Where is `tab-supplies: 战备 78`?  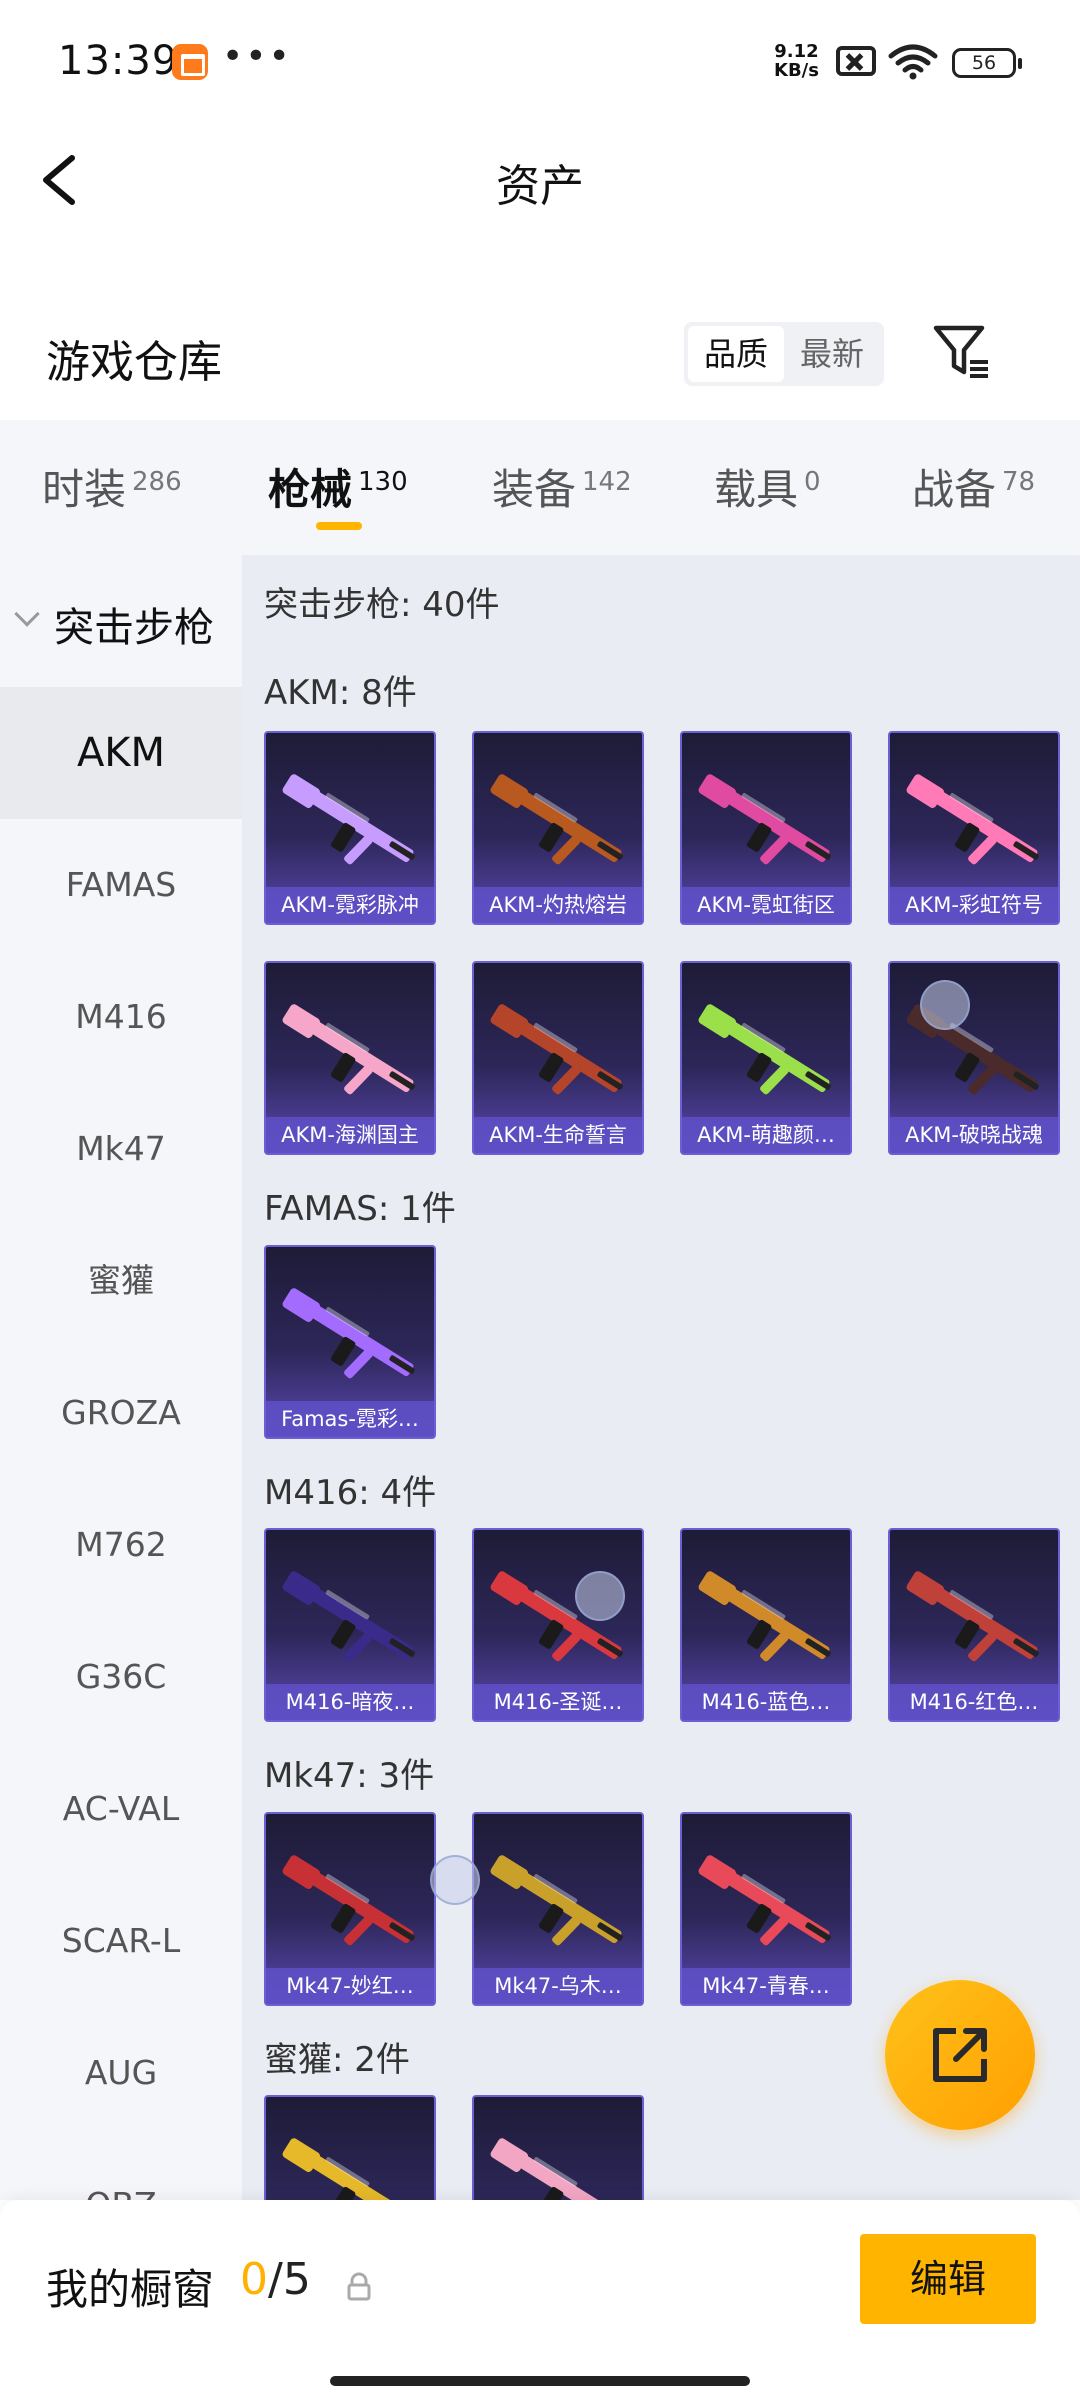
tab-supplies: 战备 78 is located at coordinates (973, 486).